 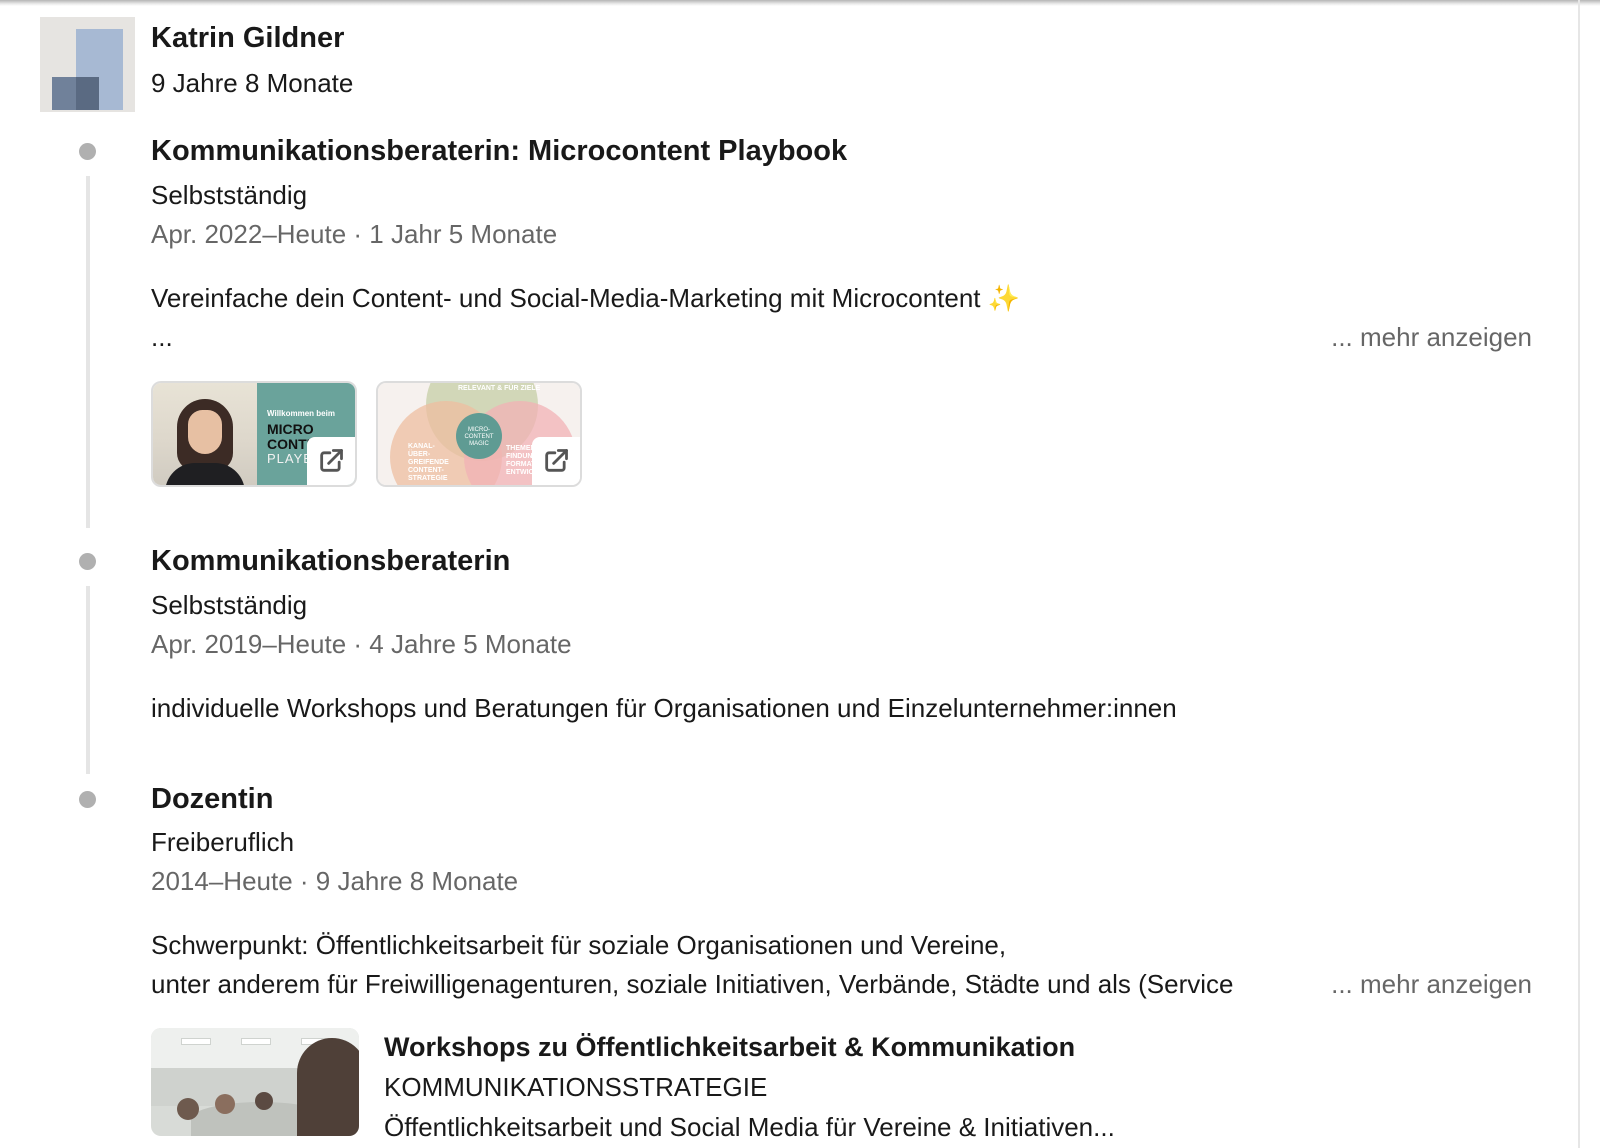 I want to click on venn-center-label: MICRO-CONTENT MAGIC, so click(x=479, y=437).